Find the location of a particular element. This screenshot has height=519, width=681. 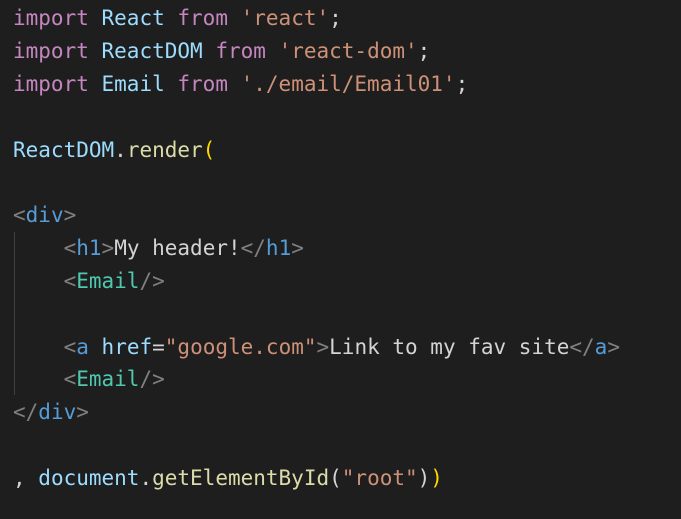

code-token: document is located at coordinates (89, 478).